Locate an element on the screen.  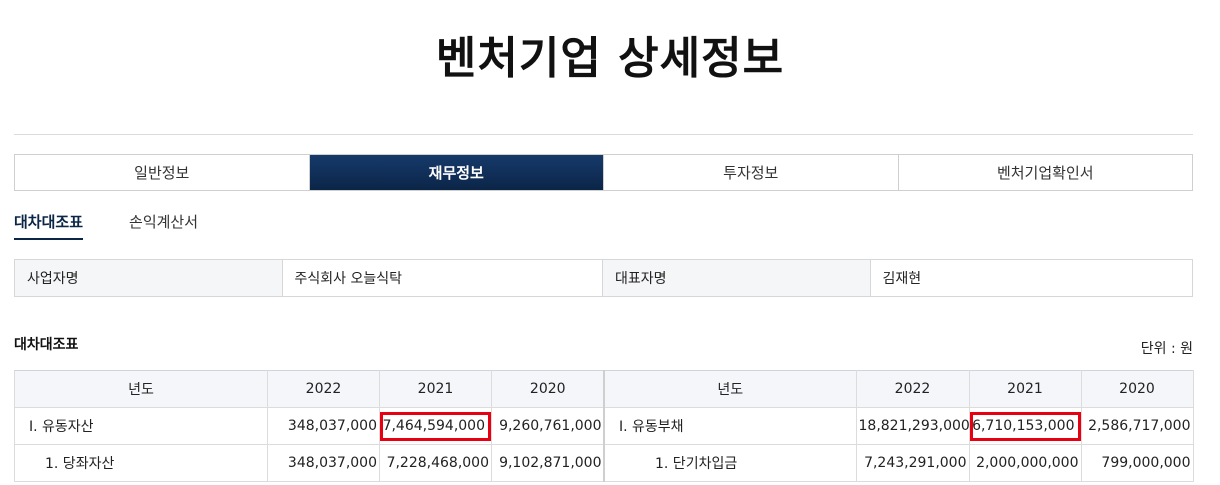
cell-2020: 9,102,871,000 is located at coordinates (547, 463).